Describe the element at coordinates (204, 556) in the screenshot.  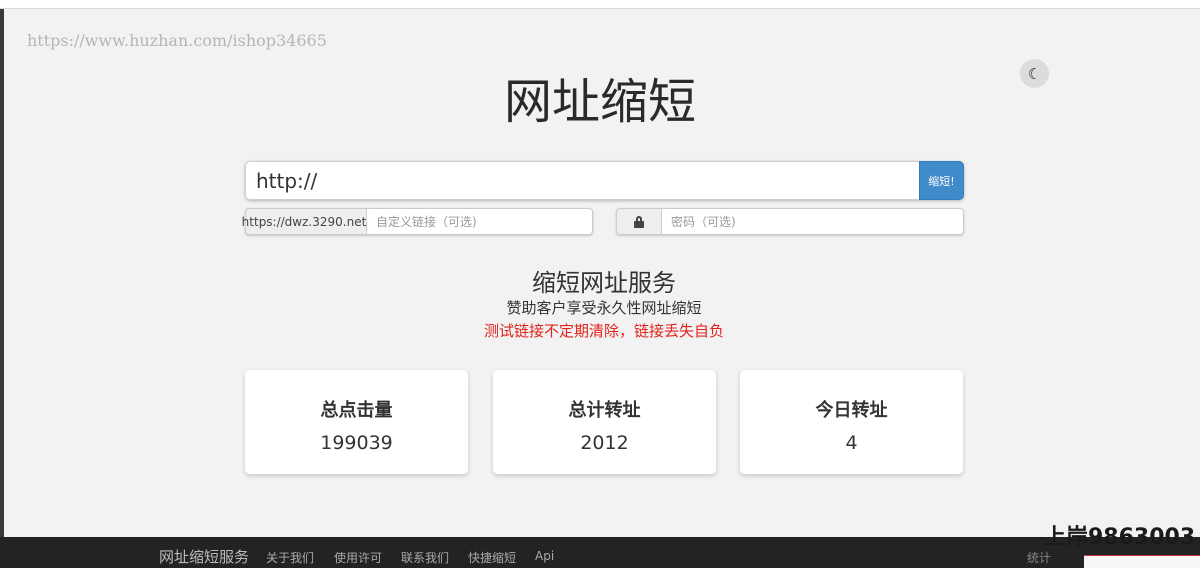
I see `footer-brand: 网址缩短服务` at that location.